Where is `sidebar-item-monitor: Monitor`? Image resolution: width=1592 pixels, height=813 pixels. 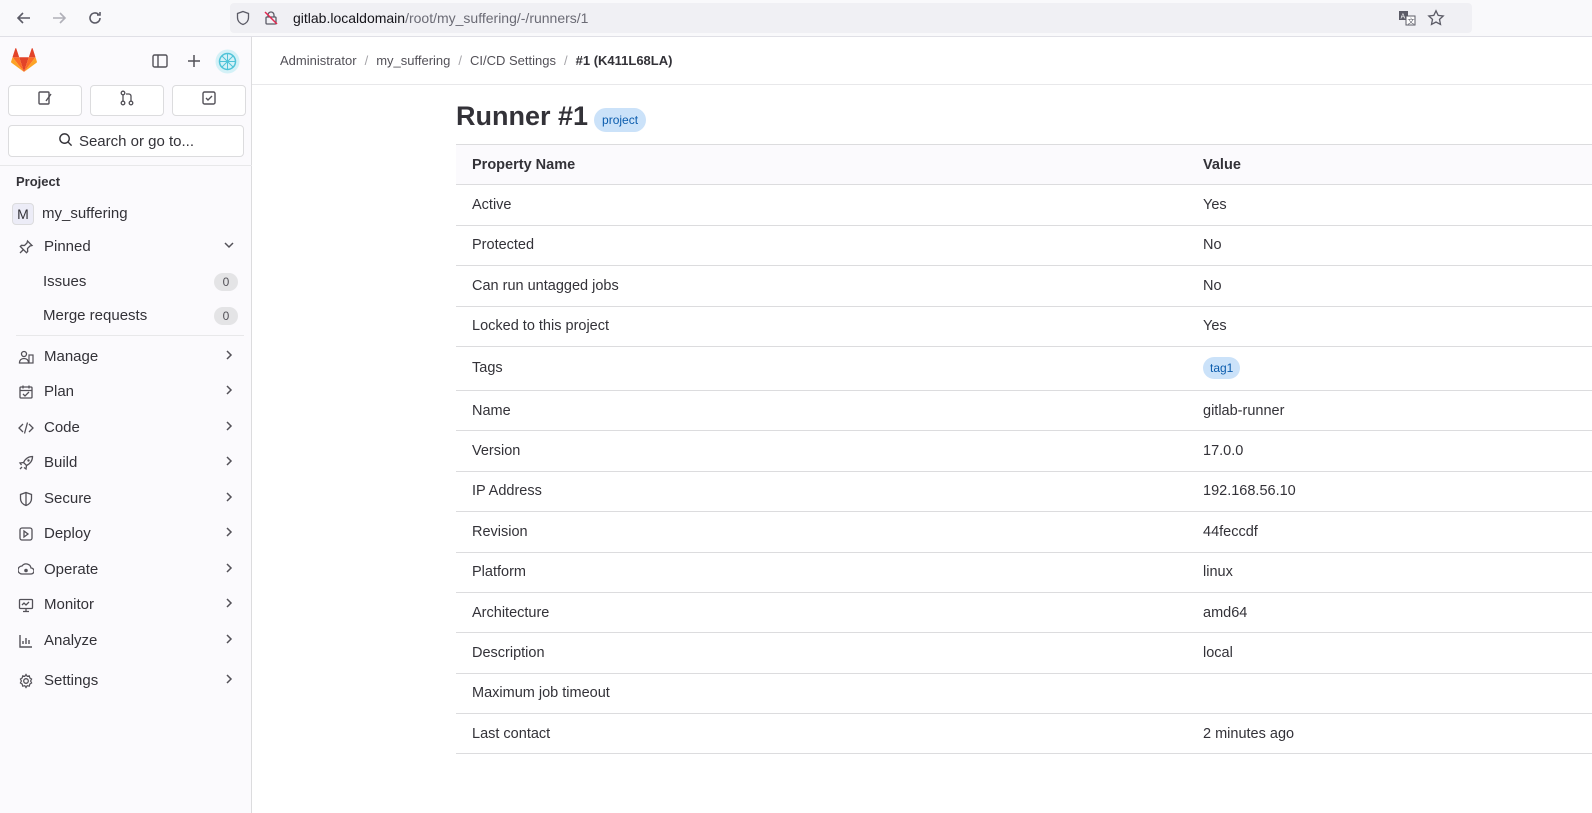
sidebar-item-monitor: Monitor is located at coordinates (126, 604).